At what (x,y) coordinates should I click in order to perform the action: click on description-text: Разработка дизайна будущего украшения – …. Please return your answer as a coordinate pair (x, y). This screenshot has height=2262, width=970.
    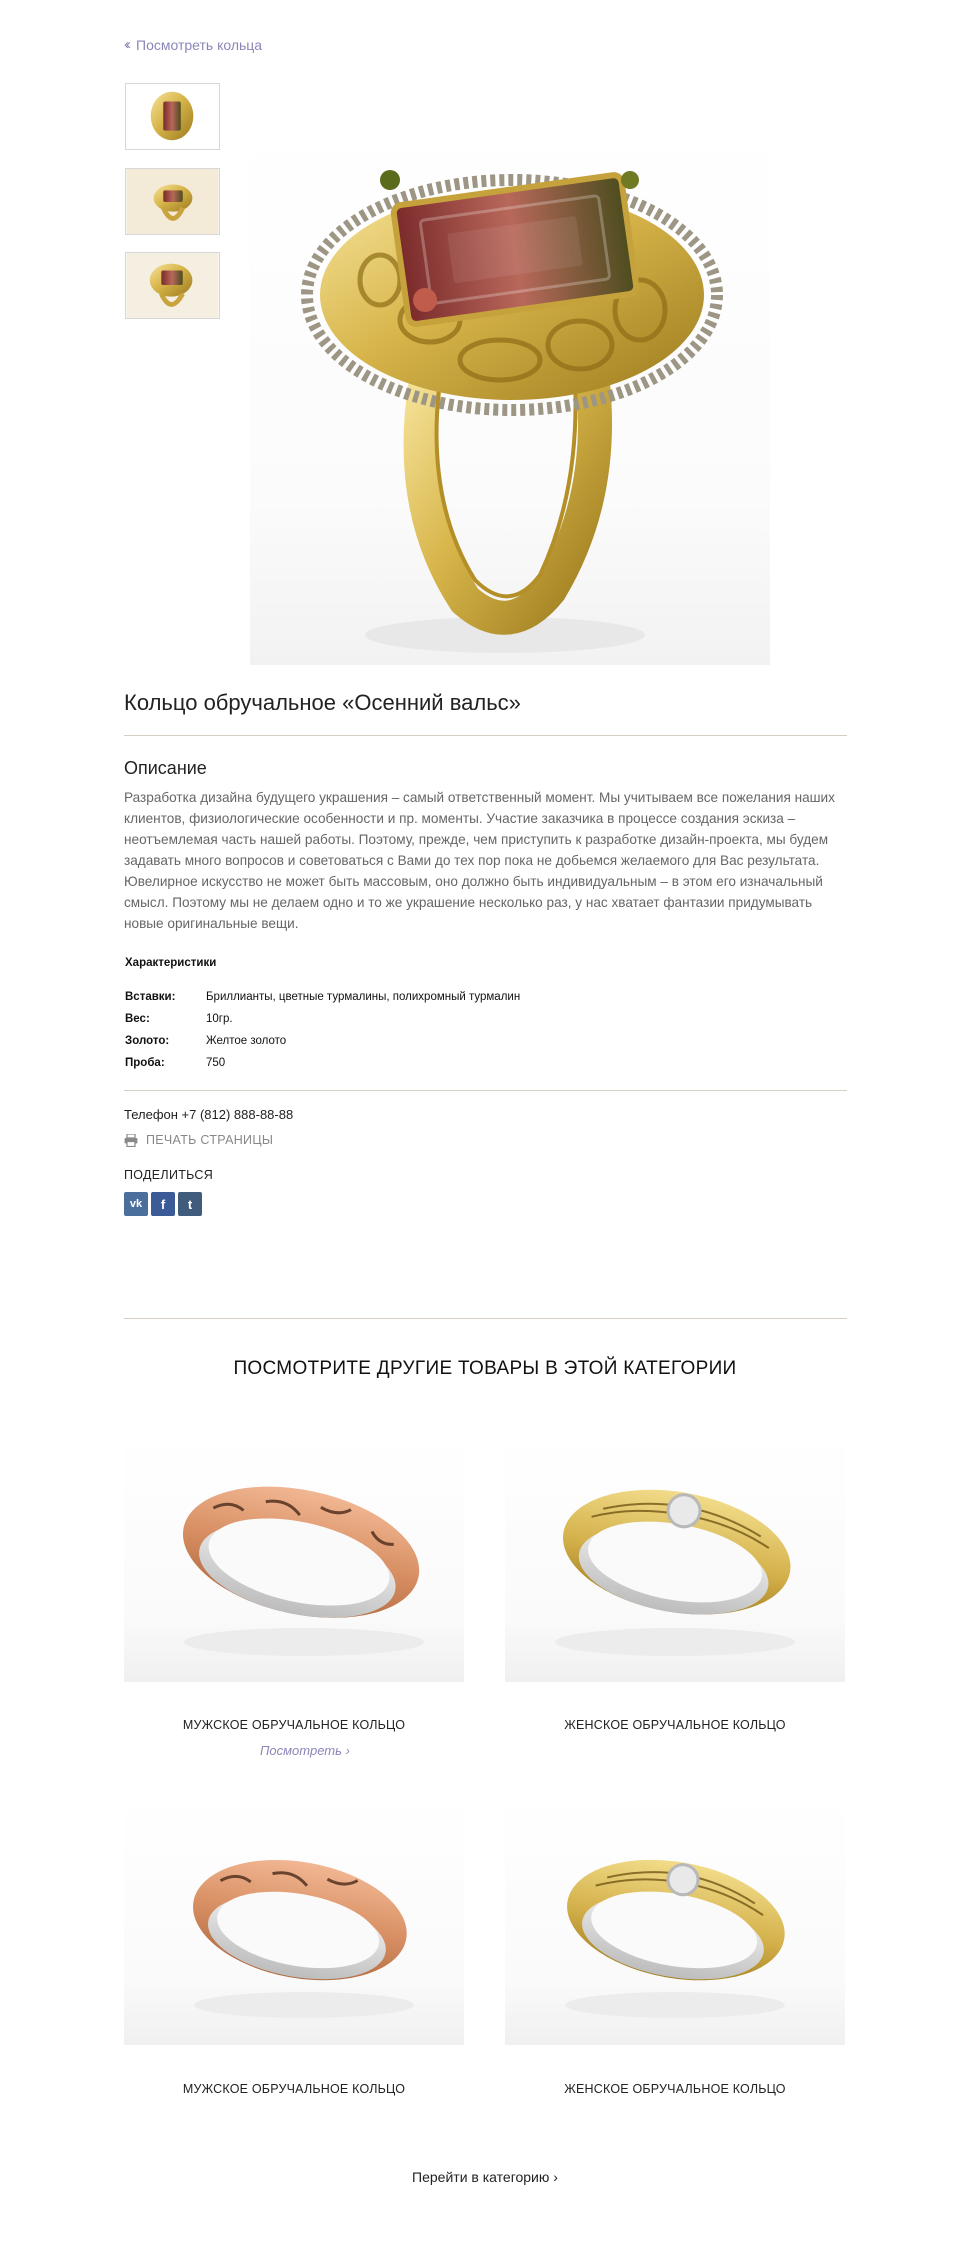
    Looking at the image, I should click on (479, 860).